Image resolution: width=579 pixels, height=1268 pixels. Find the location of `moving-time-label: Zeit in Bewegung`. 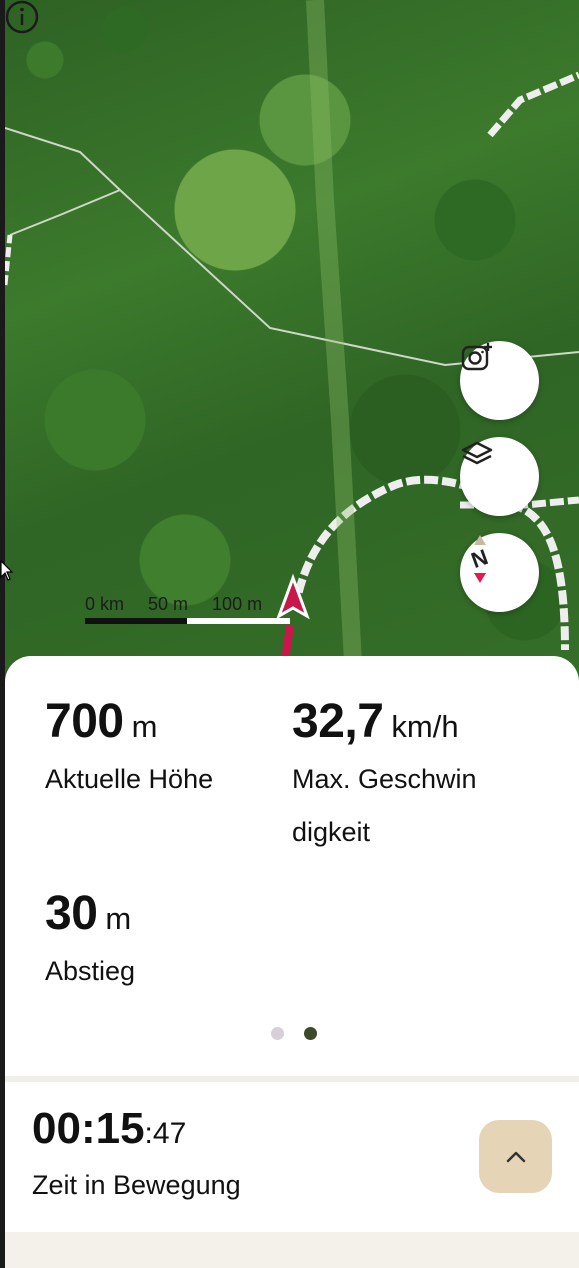

moving-time-label: Zeit in Bewegung is located at coordinates (136, 1185).